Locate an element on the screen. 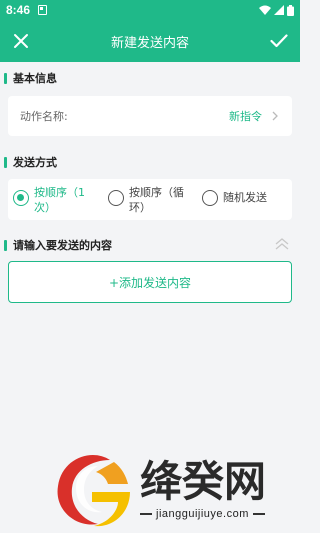  status-icons is located at coordinates (276, 10).